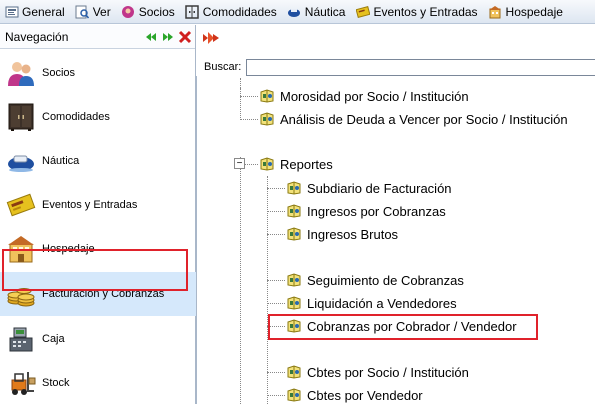 This screenshot has height=404, width=595. Describe the element at coordinates (11, 11) in the screenshot. I see `general-icon` at that location.